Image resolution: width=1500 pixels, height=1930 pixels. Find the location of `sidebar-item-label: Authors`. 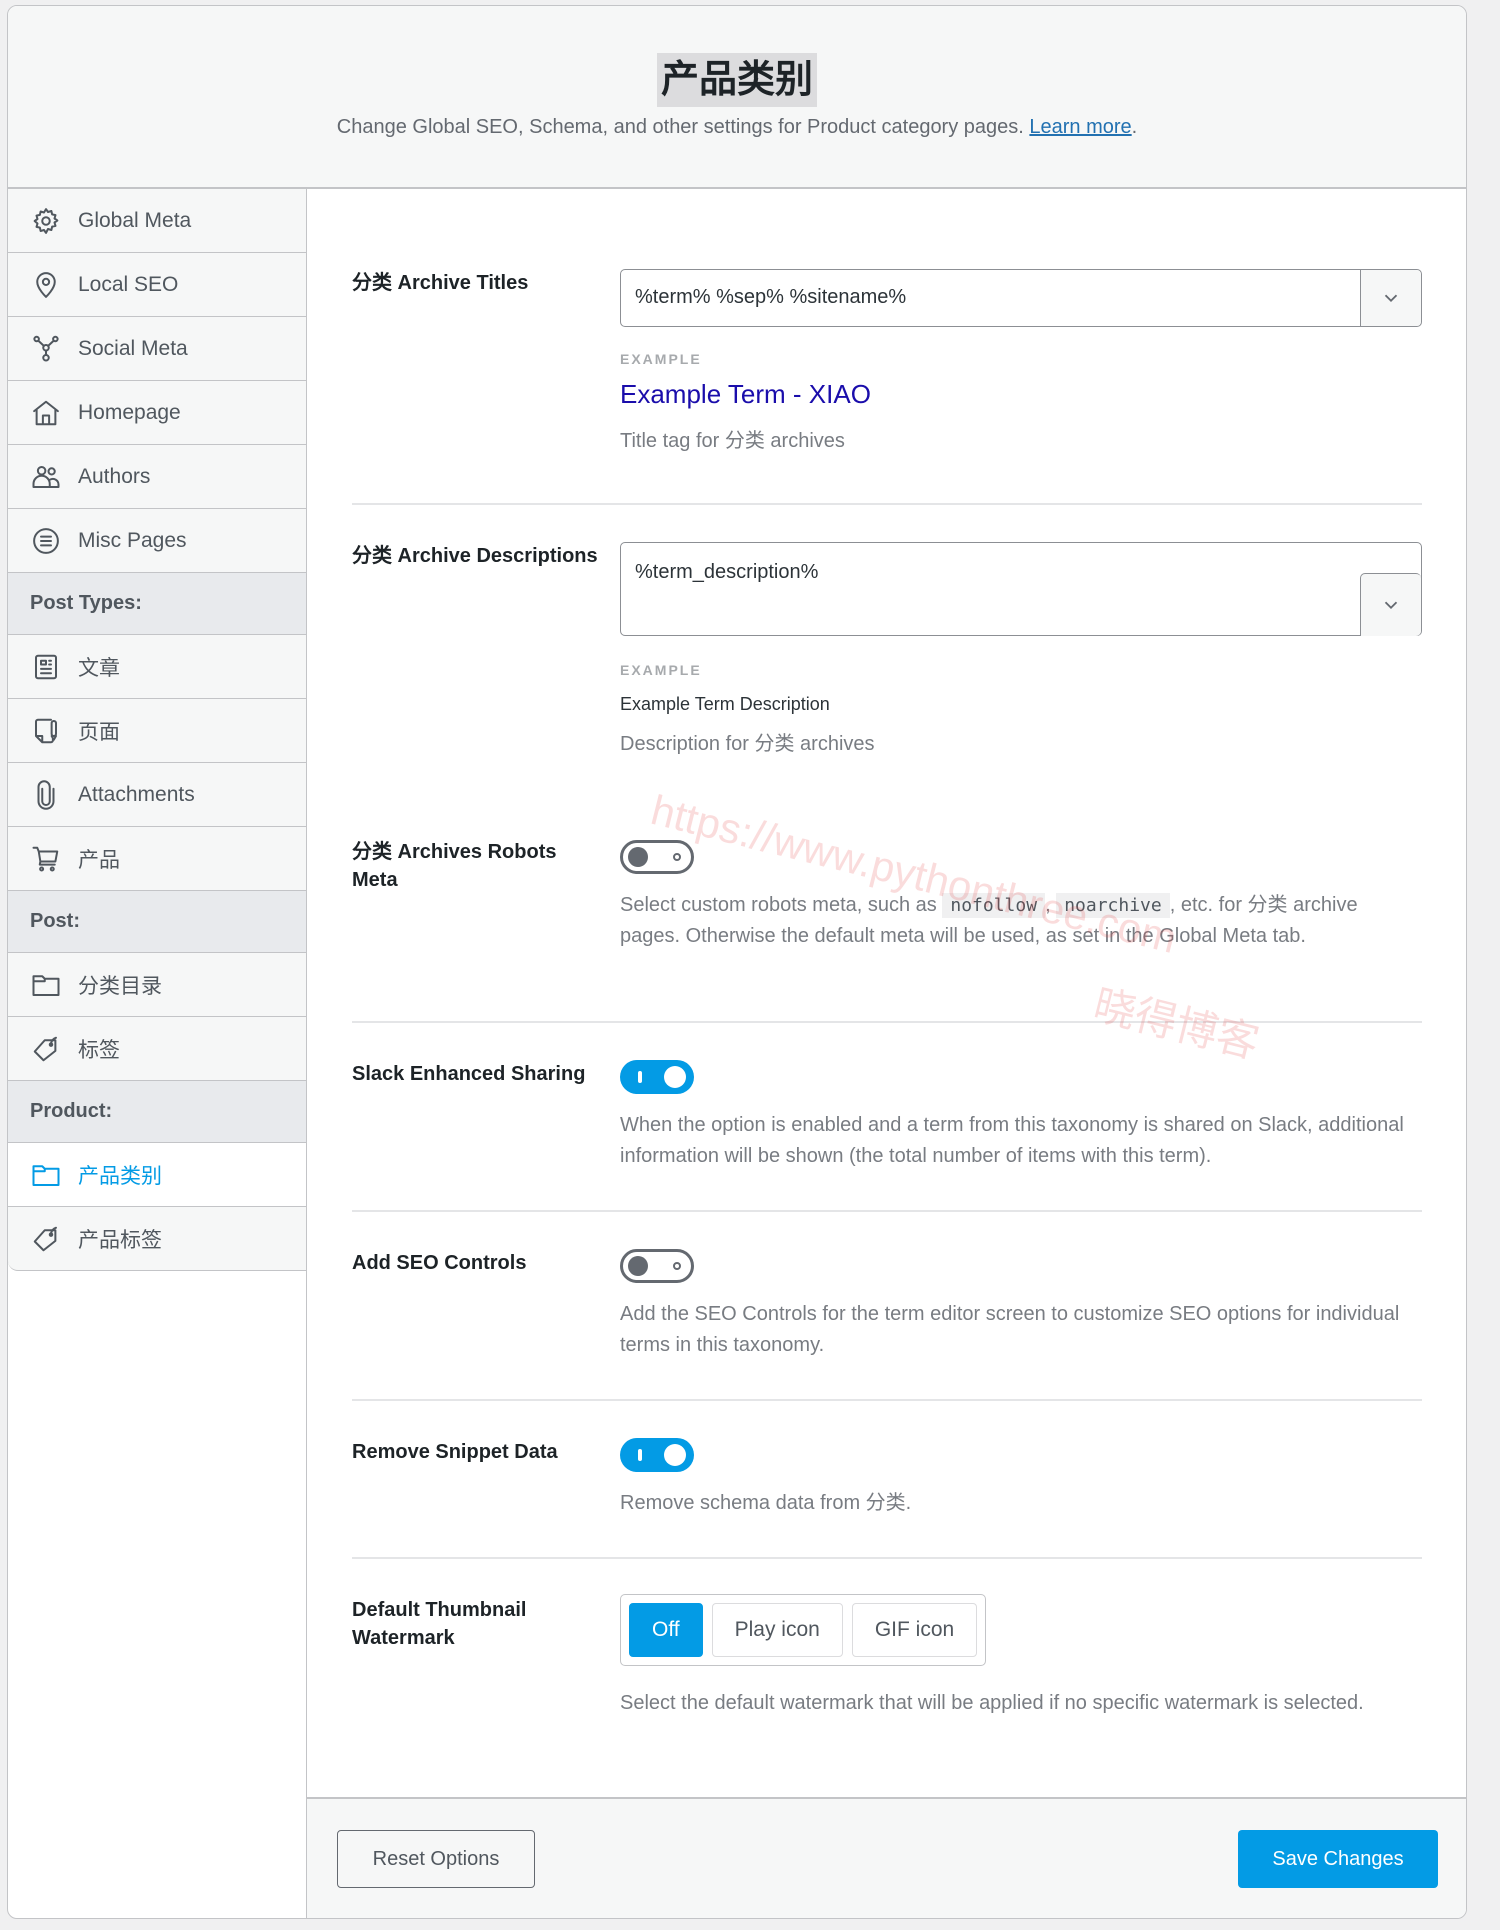

sidebar-item-label: Authors is located at coordinates (114, 476).